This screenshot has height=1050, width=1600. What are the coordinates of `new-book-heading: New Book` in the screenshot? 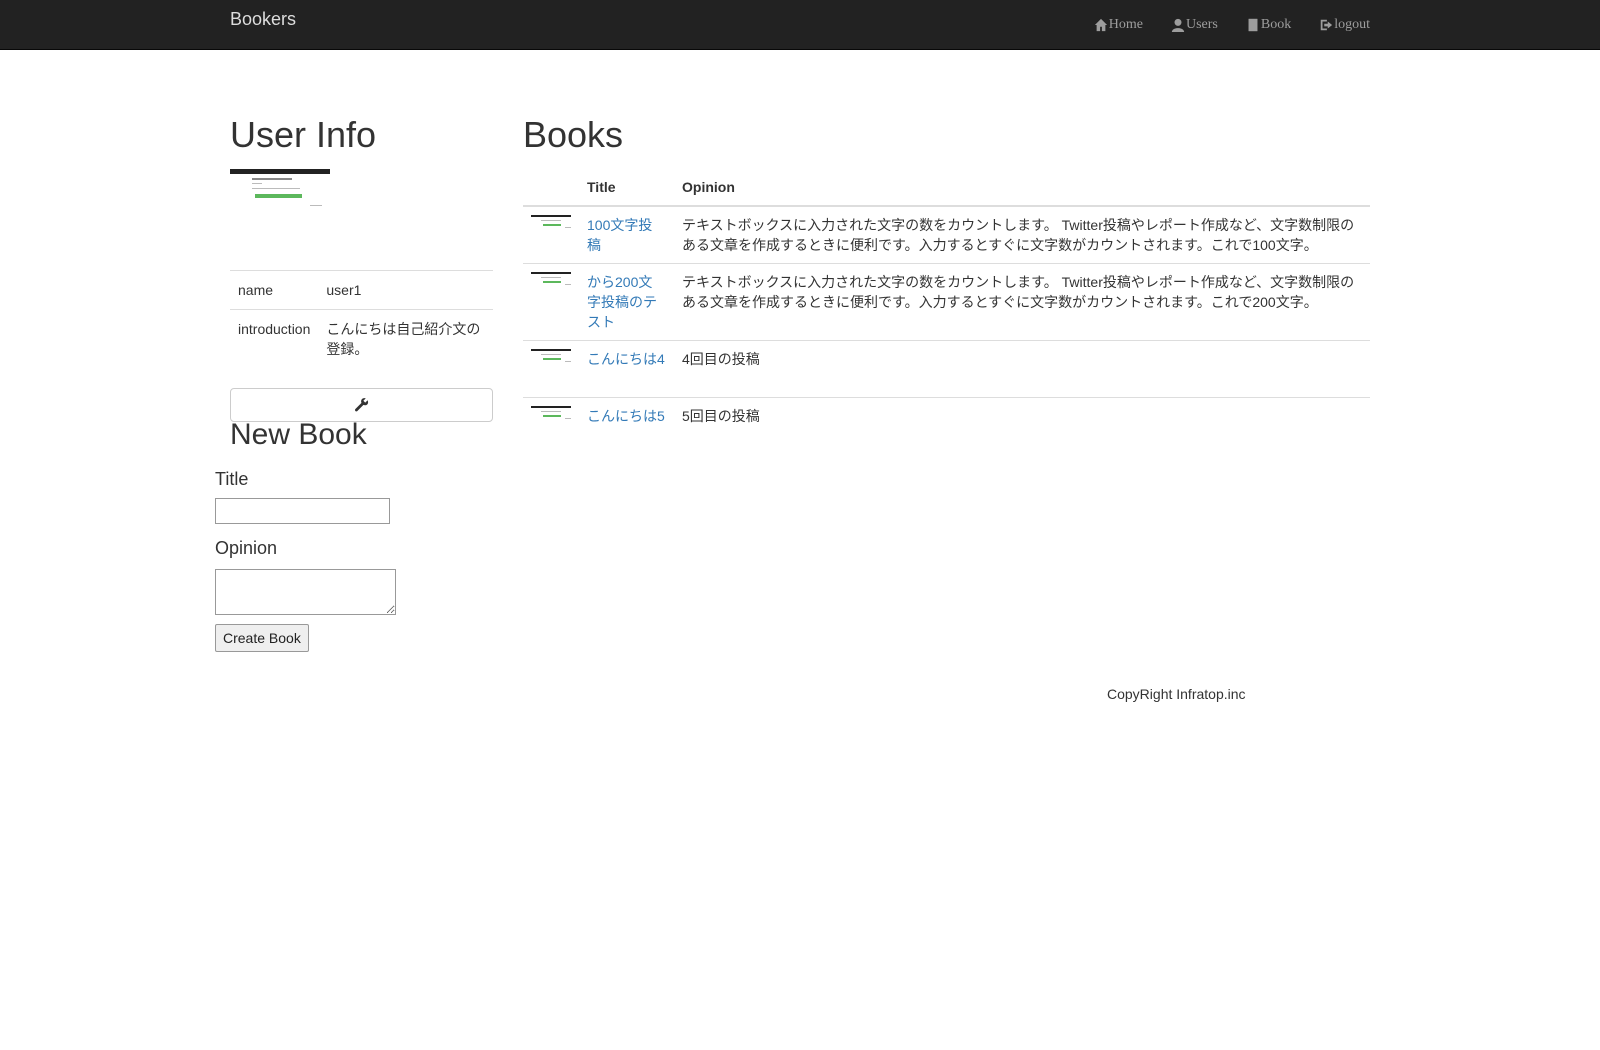 It's located at (298, 434).